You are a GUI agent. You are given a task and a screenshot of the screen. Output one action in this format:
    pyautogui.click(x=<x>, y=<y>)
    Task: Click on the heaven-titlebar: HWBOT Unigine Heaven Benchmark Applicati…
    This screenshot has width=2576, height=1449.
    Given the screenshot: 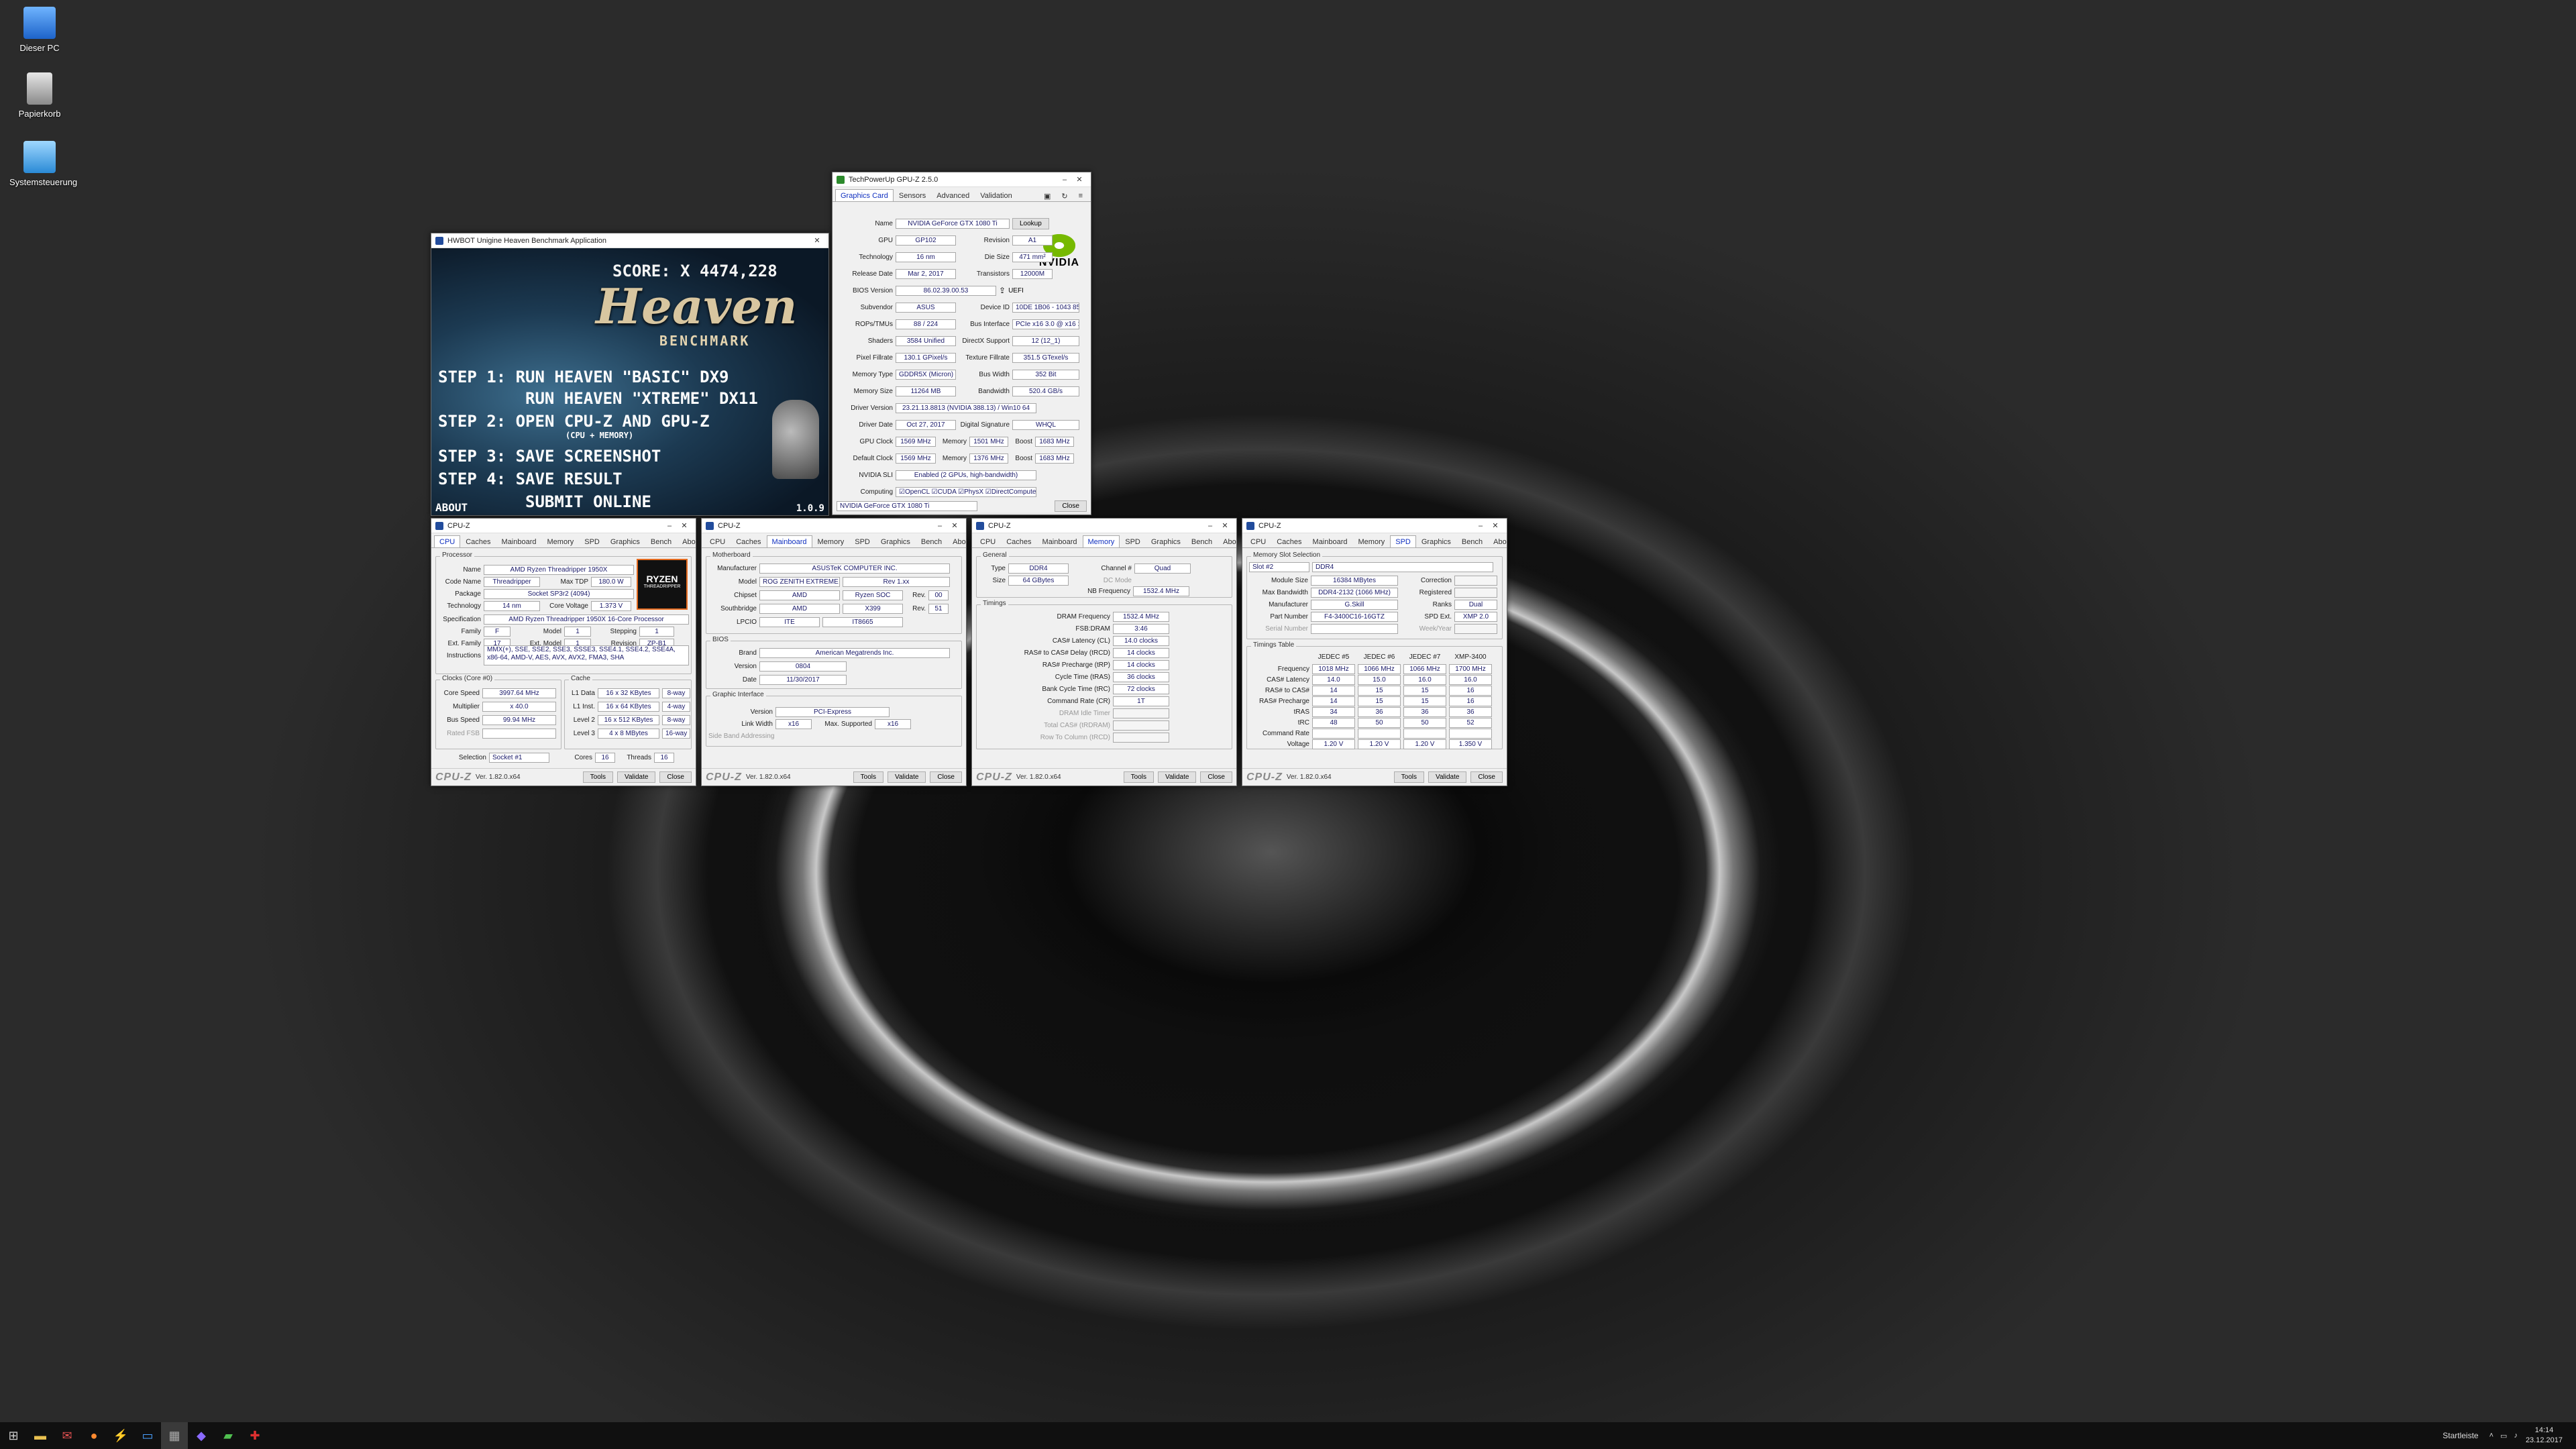 What is the action you would take?
    pyautogui.click(x=629, y=240)
    